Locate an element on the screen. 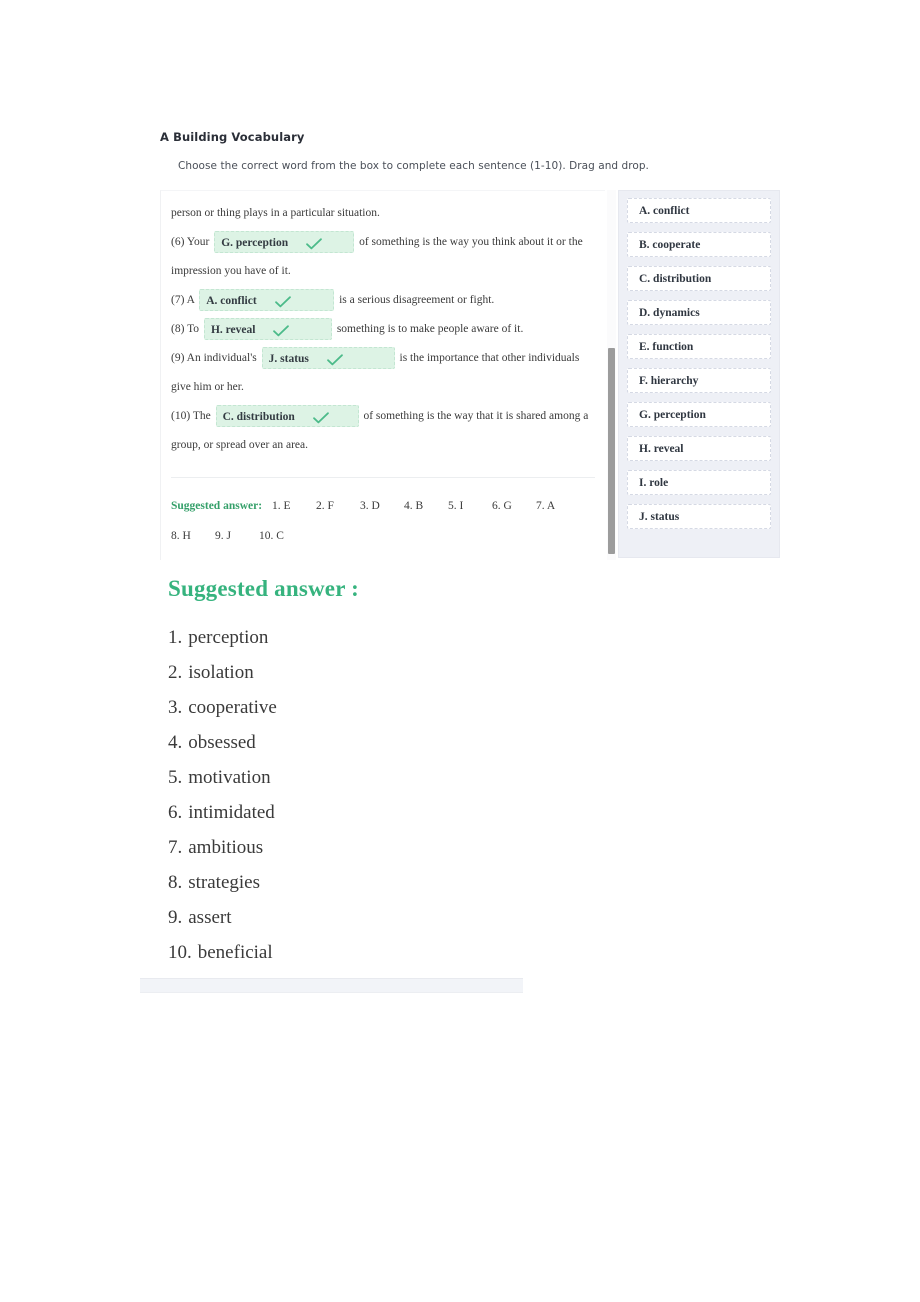  list-item: 6. intimidated is located at coordinates (418, 812).